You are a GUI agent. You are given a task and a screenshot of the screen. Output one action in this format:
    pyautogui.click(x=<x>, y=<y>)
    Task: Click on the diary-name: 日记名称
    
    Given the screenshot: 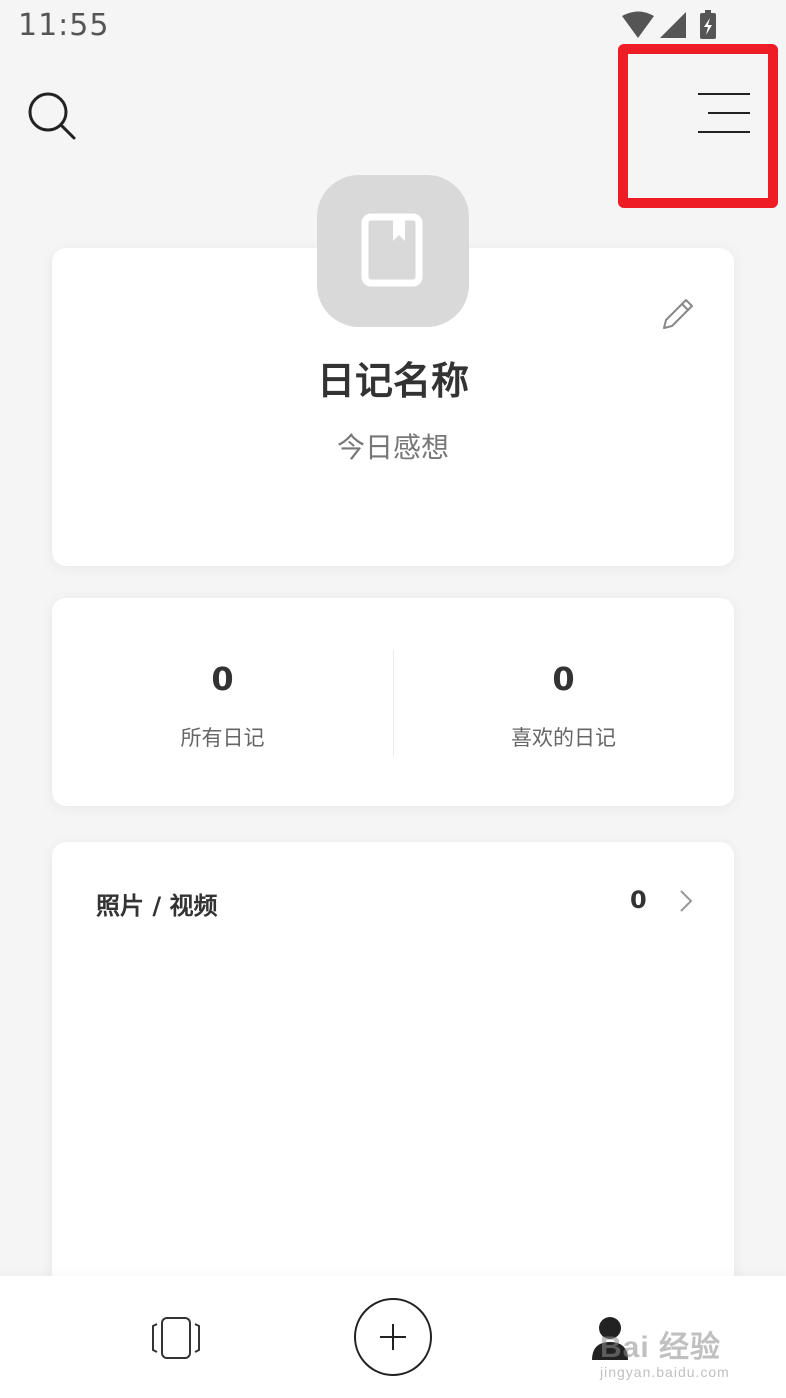 What is the action you would take?
    pyautogui.click(x=392, y=381)
    